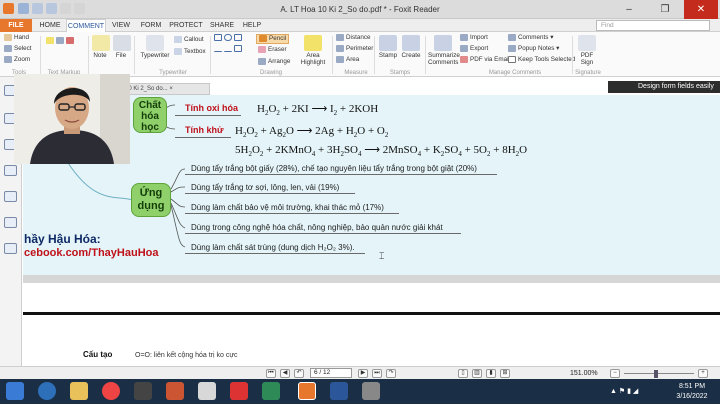 The width and height of the screenshot is (720, 404). I want to click on export-button: Export, so click(474, 49).